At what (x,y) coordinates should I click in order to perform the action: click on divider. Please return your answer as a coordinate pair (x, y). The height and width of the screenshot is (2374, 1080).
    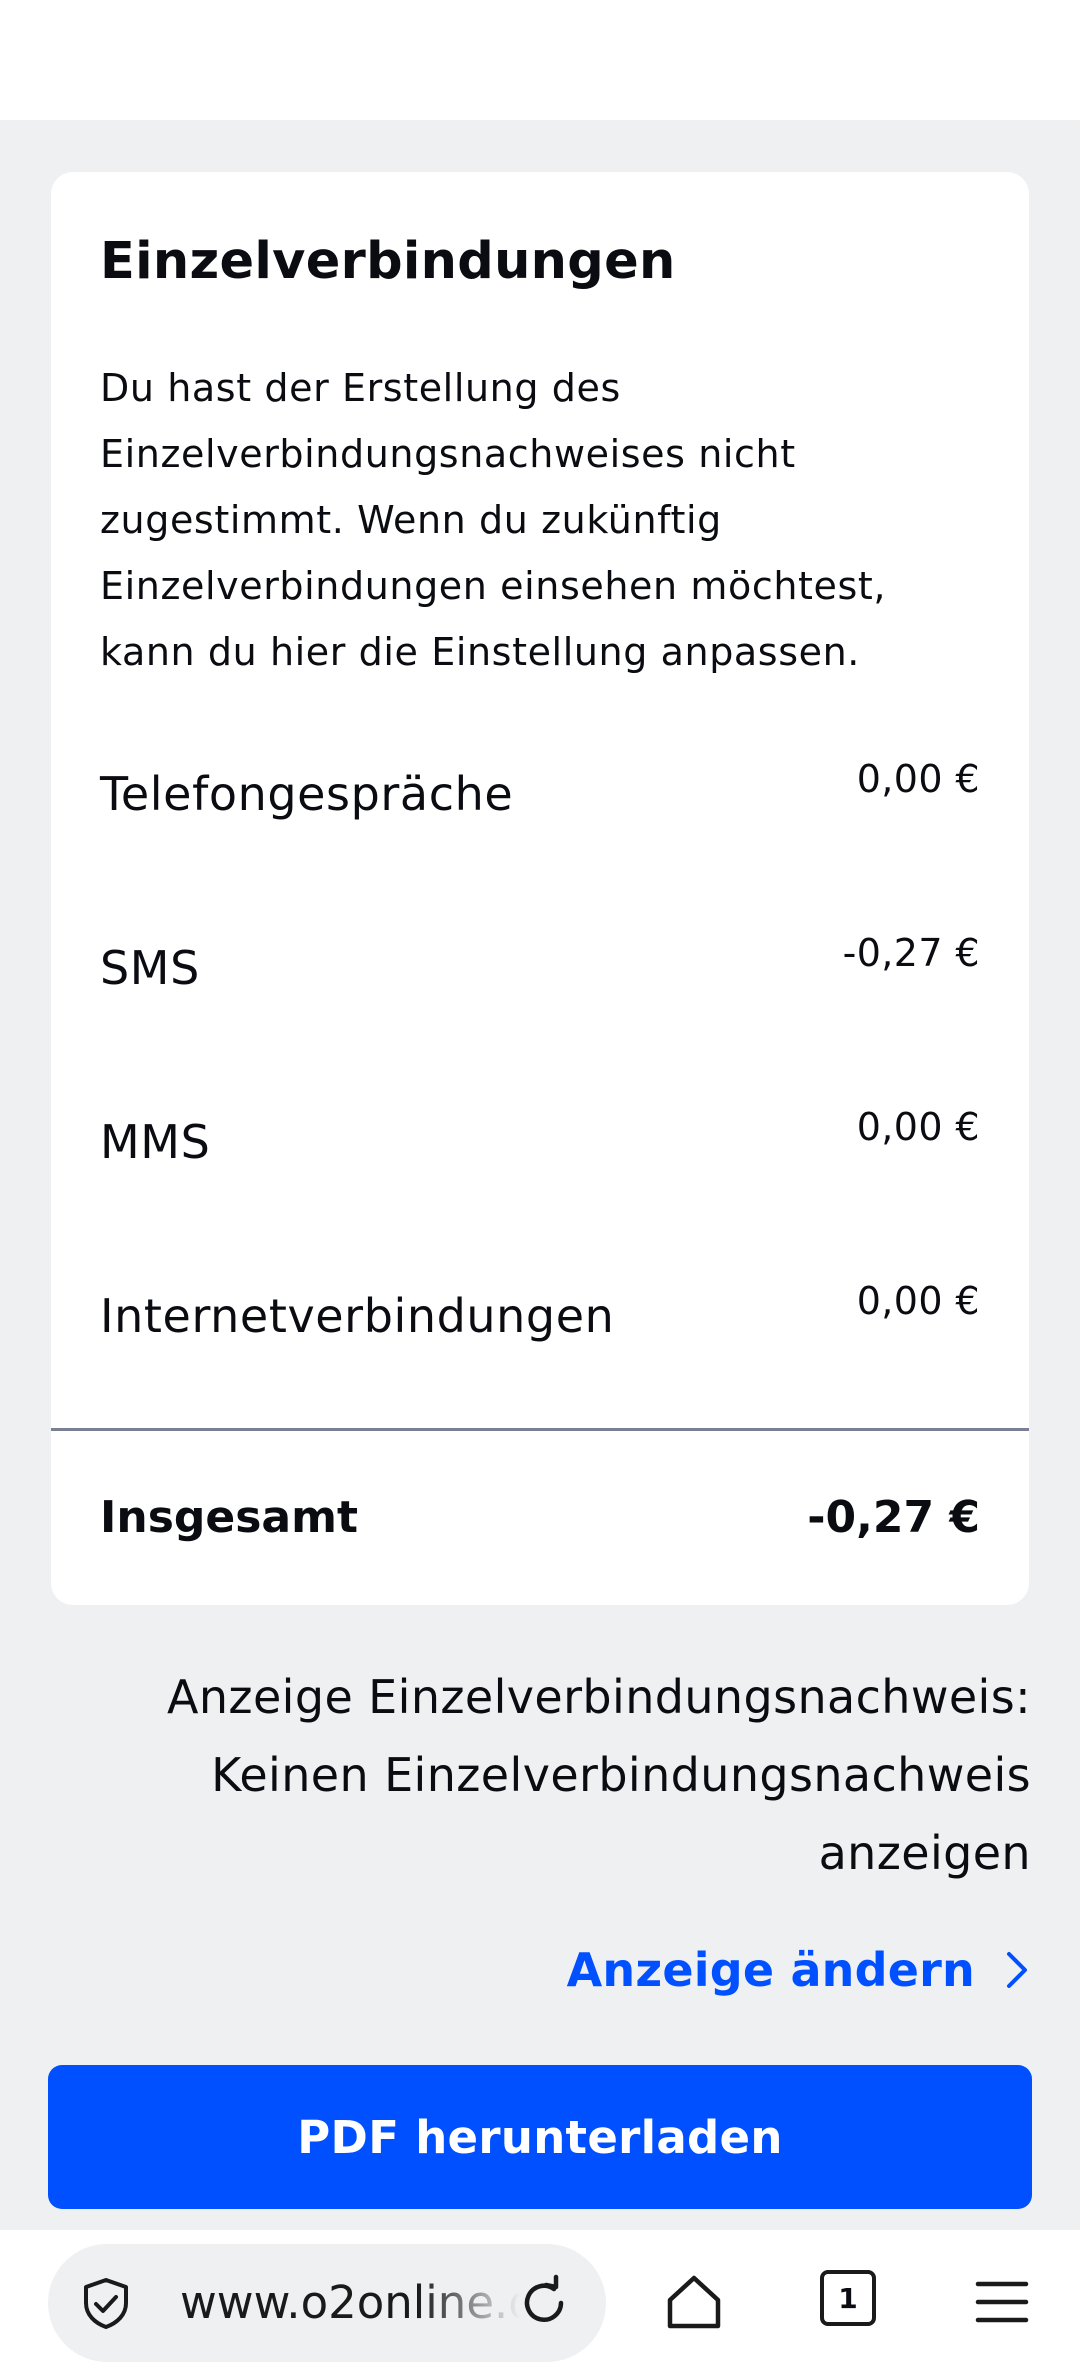
    Looking at the image, I should click on (540, 1429).